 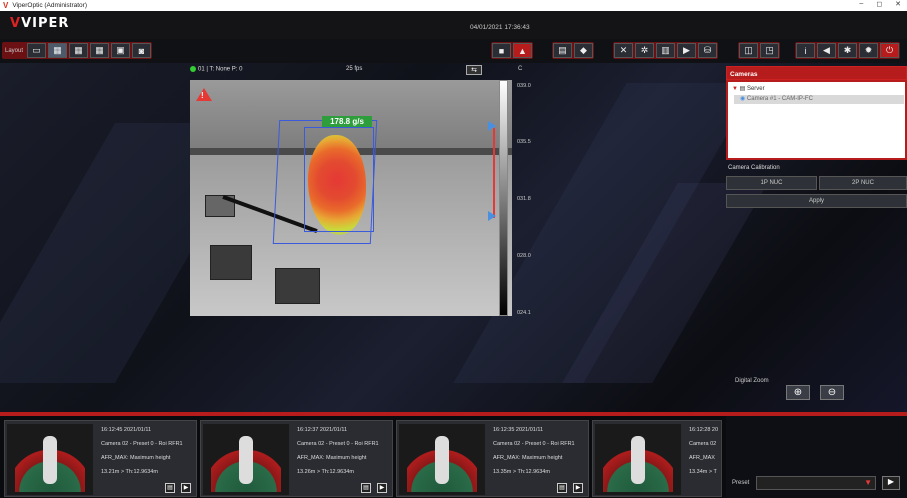 What do you see at coordinates (520, 69) in the screenshot?
I see `scale-unit: C` at bounding box center [520, 69].